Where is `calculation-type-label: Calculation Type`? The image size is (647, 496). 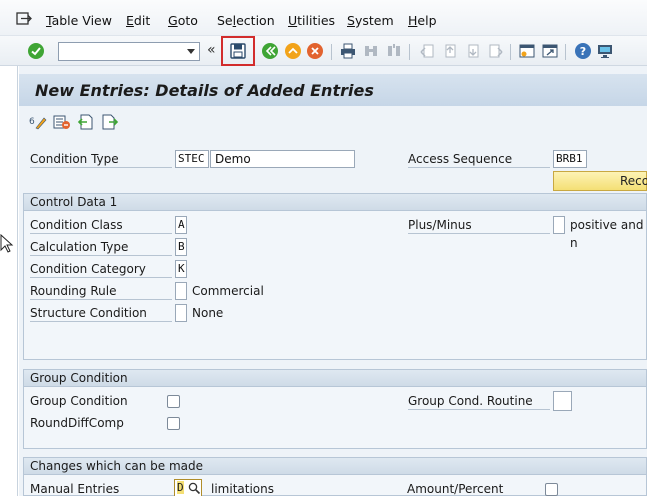
calculation-type-label: Calculation Type is located at coordinates (101, 247).